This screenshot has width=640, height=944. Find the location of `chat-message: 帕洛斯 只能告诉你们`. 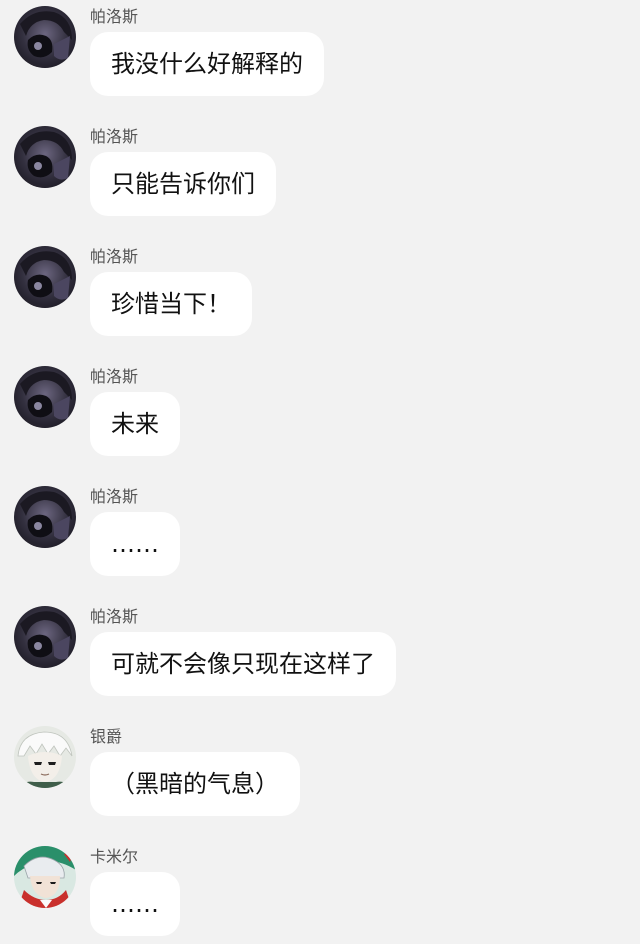

chat-message: 帕洛斯 只能告诉你们 is located at coordinates (320, 180).